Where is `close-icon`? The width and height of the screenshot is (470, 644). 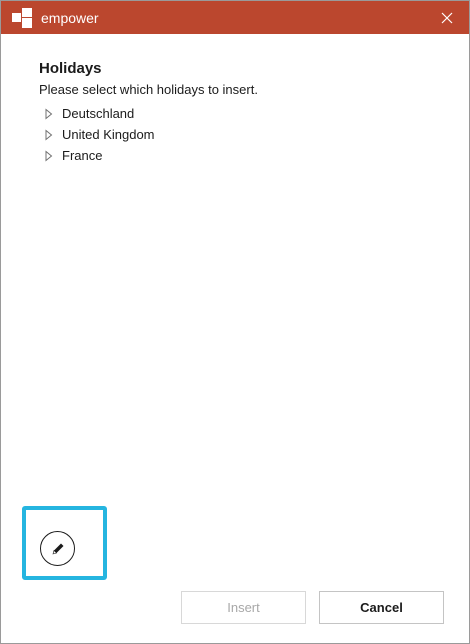
close-icon is located at coordinates (447, 17).